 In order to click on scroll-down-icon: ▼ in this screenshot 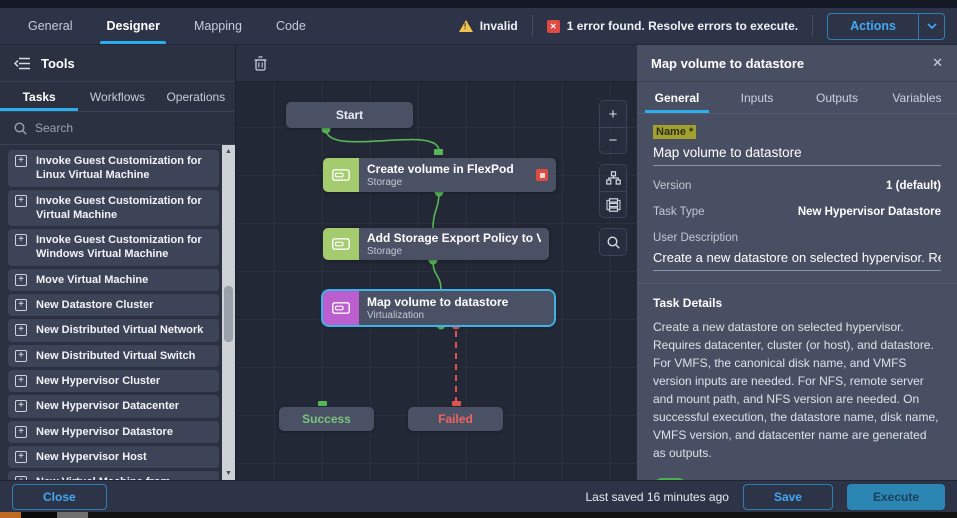, I will do `click(228, 473)`.